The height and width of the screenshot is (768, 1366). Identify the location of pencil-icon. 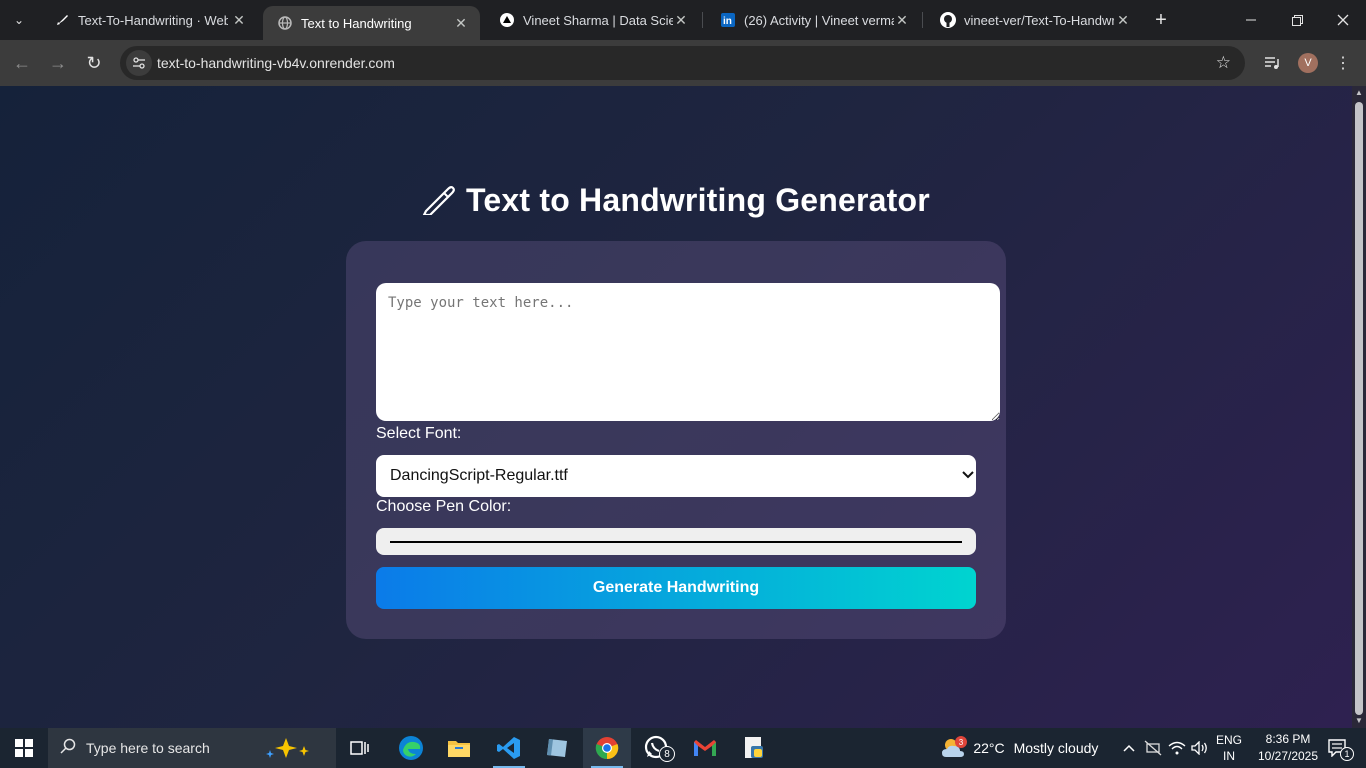
(439, 204).